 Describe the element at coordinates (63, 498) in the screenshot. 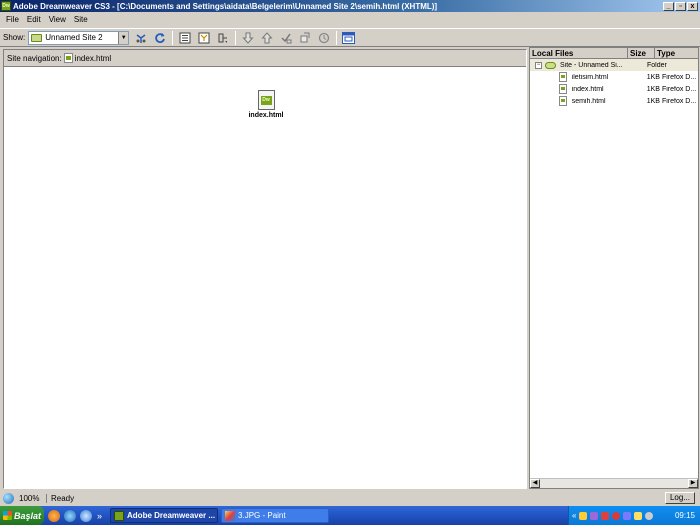

I see `status-text: Ready` at that location.